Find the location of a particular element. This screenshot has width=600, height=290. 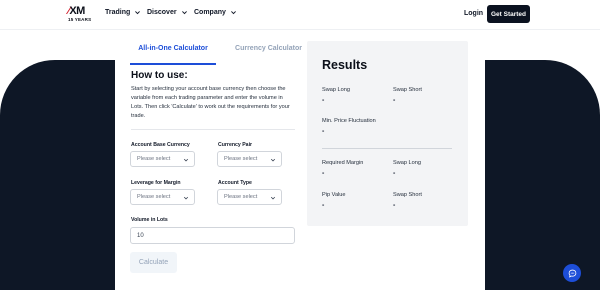

get-started-button: Get Started is located at coordinates (508, 14).